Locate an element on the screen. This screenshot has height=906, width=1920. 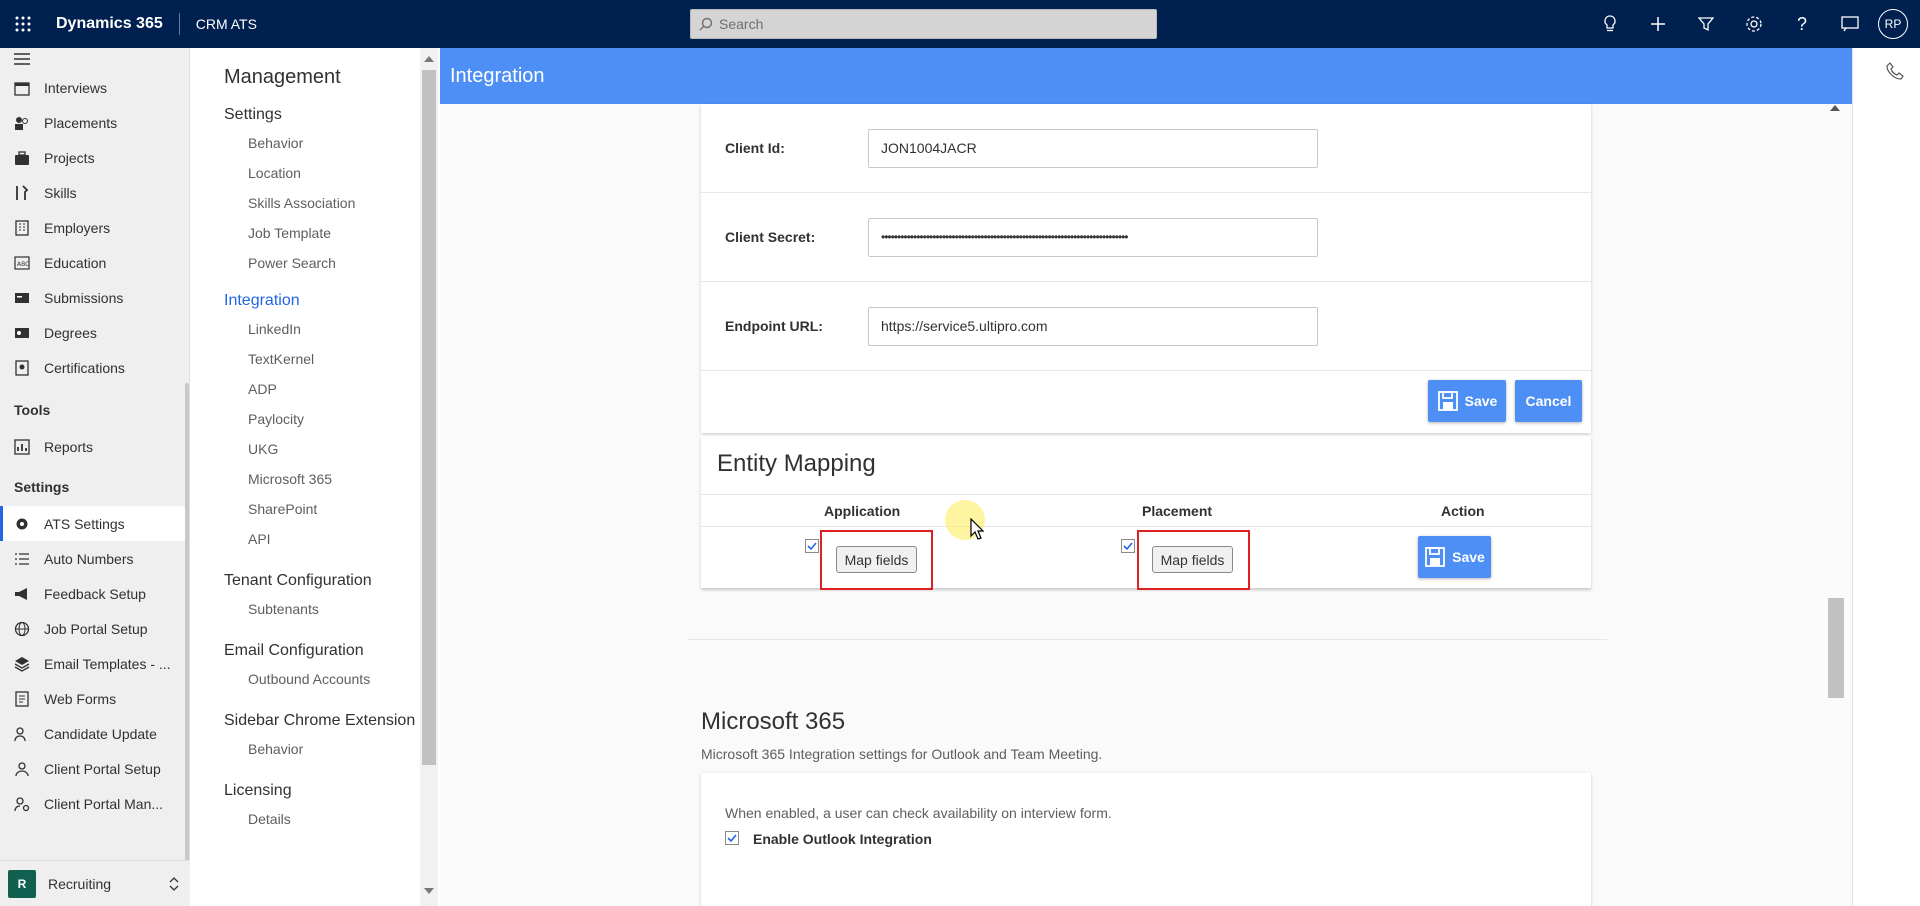
top-icons: ? RP is located at coordinates (1747, 24).